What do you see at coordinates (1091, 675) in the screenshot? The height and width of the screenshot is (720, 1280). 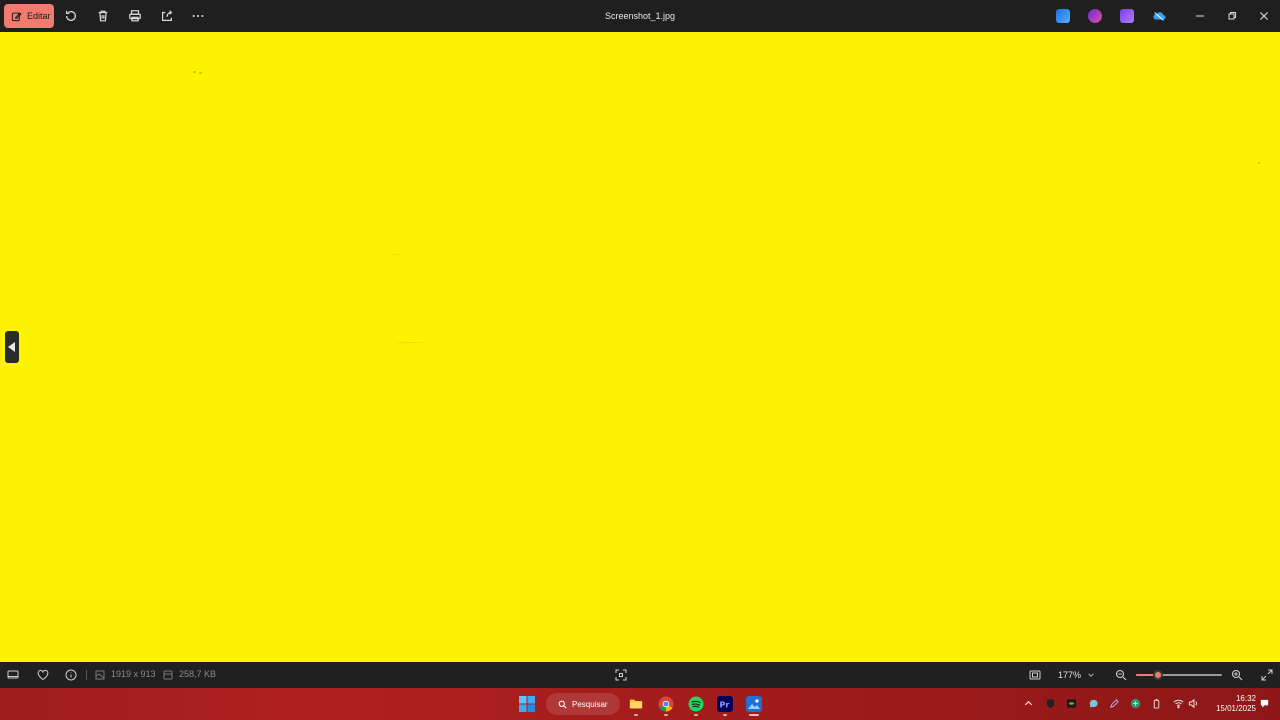 I see `chevron-down-icon` at bounding box center [1091, 675].